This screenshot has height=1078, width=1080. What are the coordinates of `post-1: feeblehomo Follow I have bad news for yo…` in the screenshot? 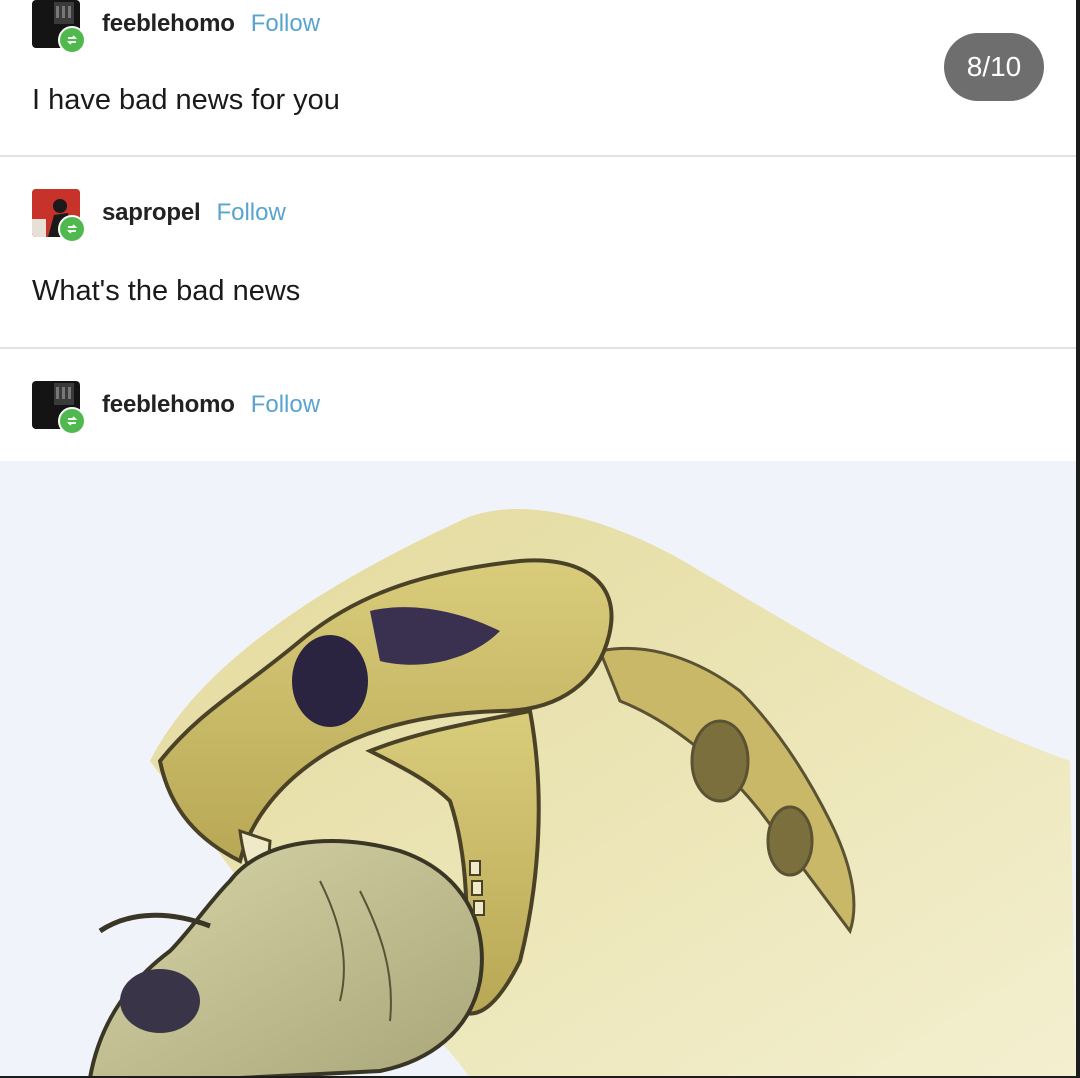 It's located at (538, 78).